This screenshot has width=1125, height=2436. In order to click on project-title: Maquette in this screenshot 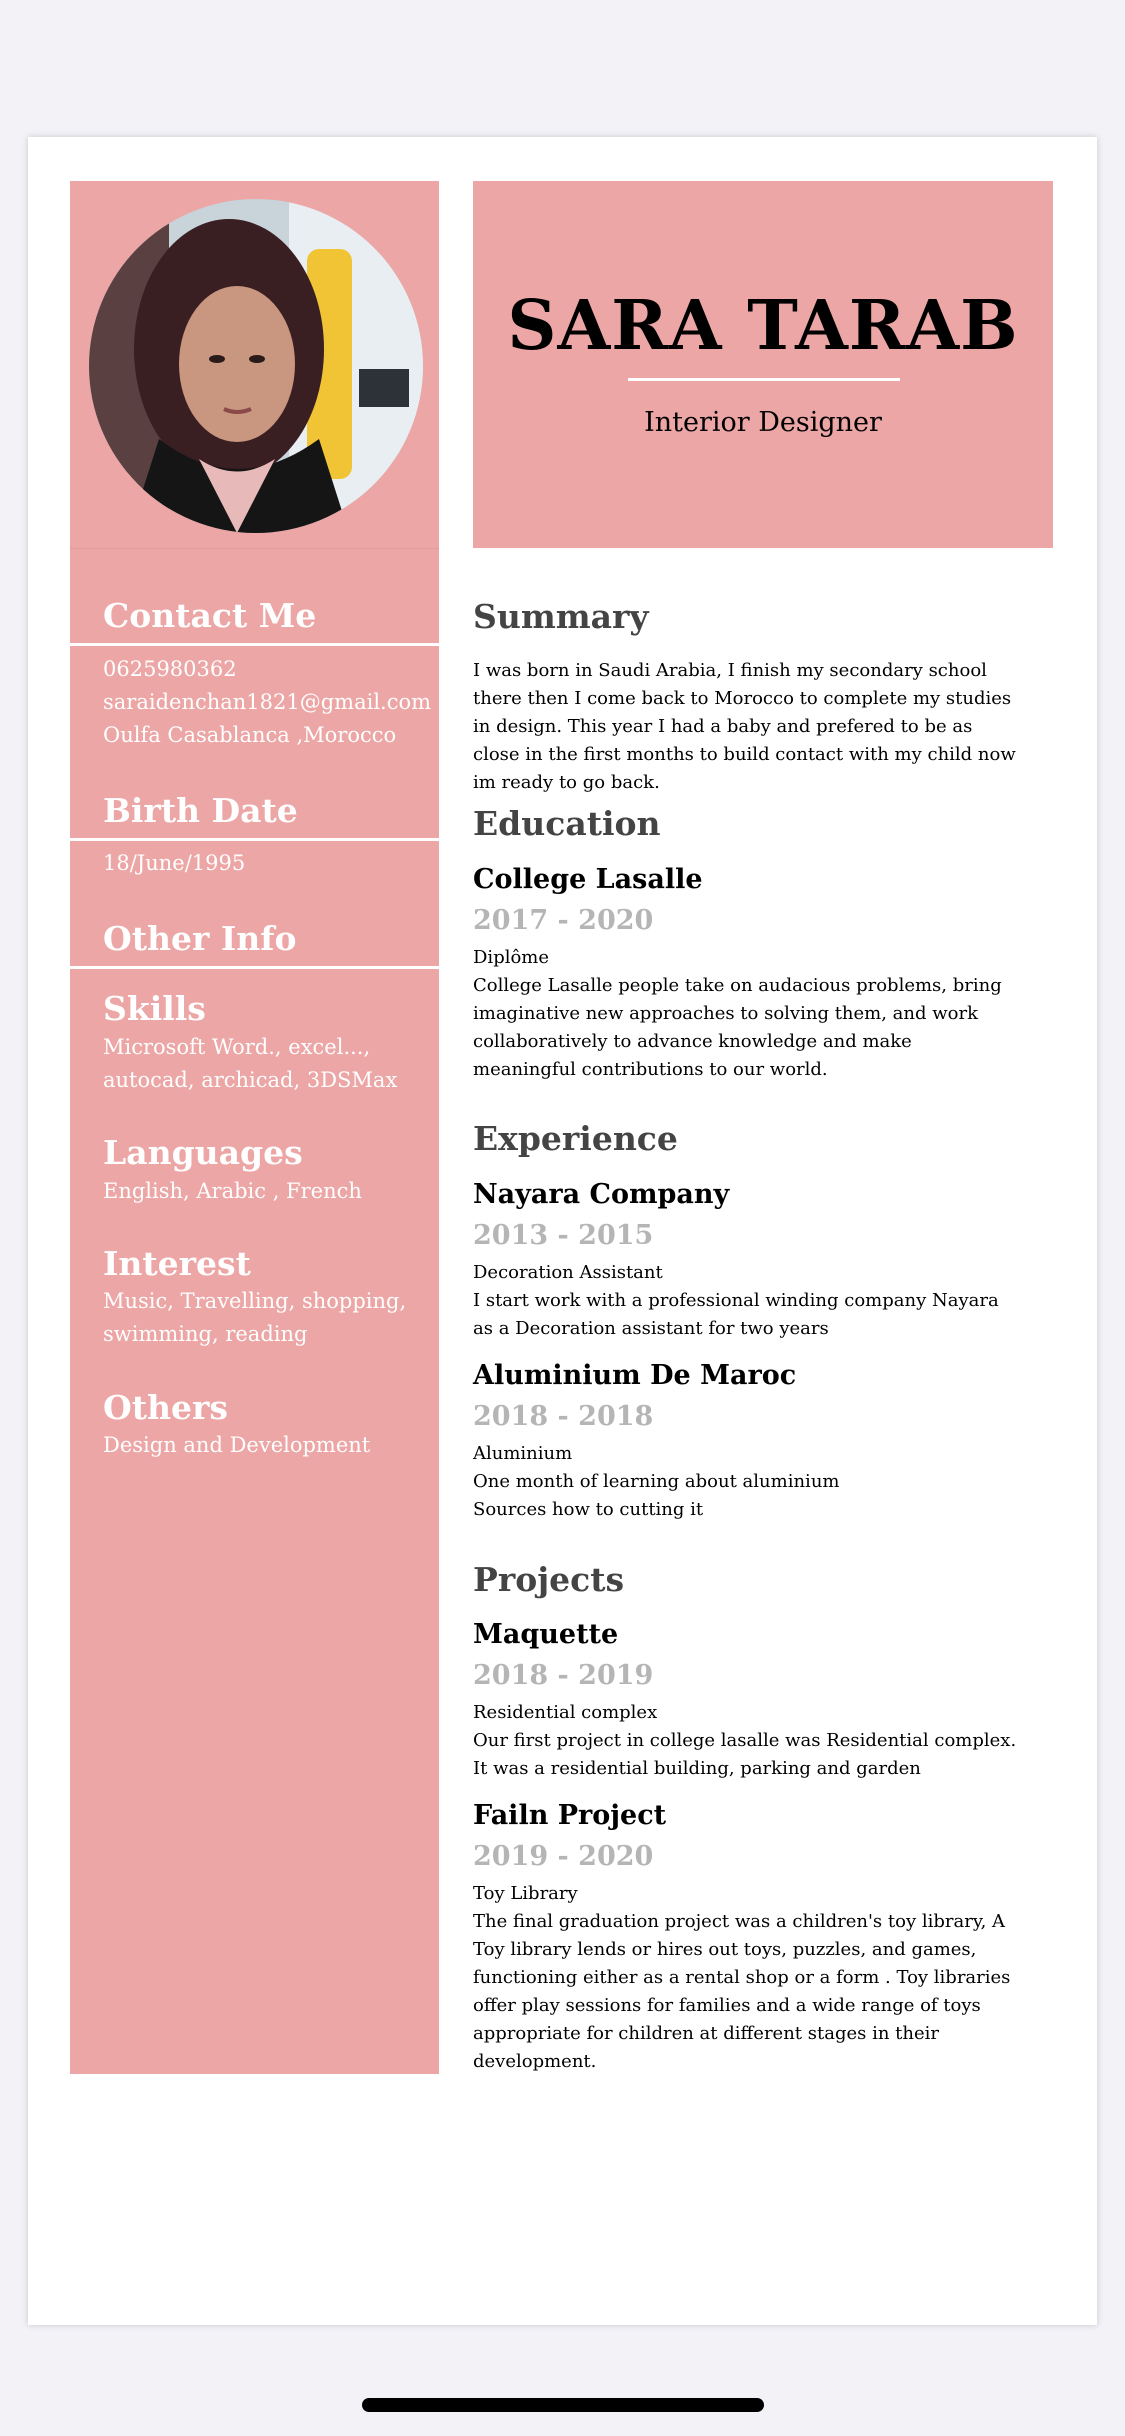, I will do `click(546, 1634)`.